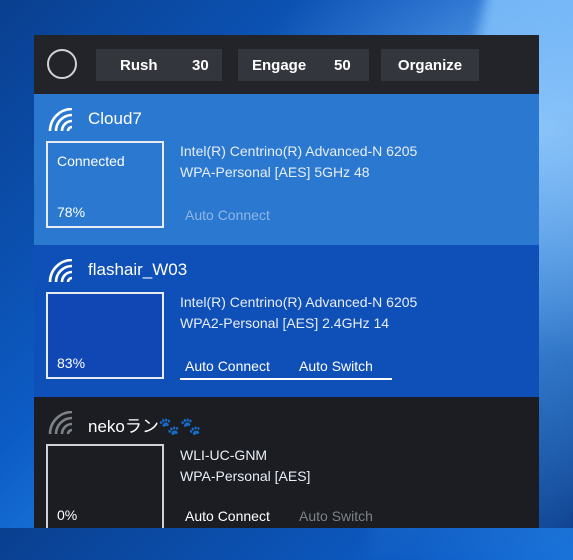  What do you see at coordinates (71, 363) in the screenshot?
I see `signal-strength: 83%` at bounding box center [71, 363].